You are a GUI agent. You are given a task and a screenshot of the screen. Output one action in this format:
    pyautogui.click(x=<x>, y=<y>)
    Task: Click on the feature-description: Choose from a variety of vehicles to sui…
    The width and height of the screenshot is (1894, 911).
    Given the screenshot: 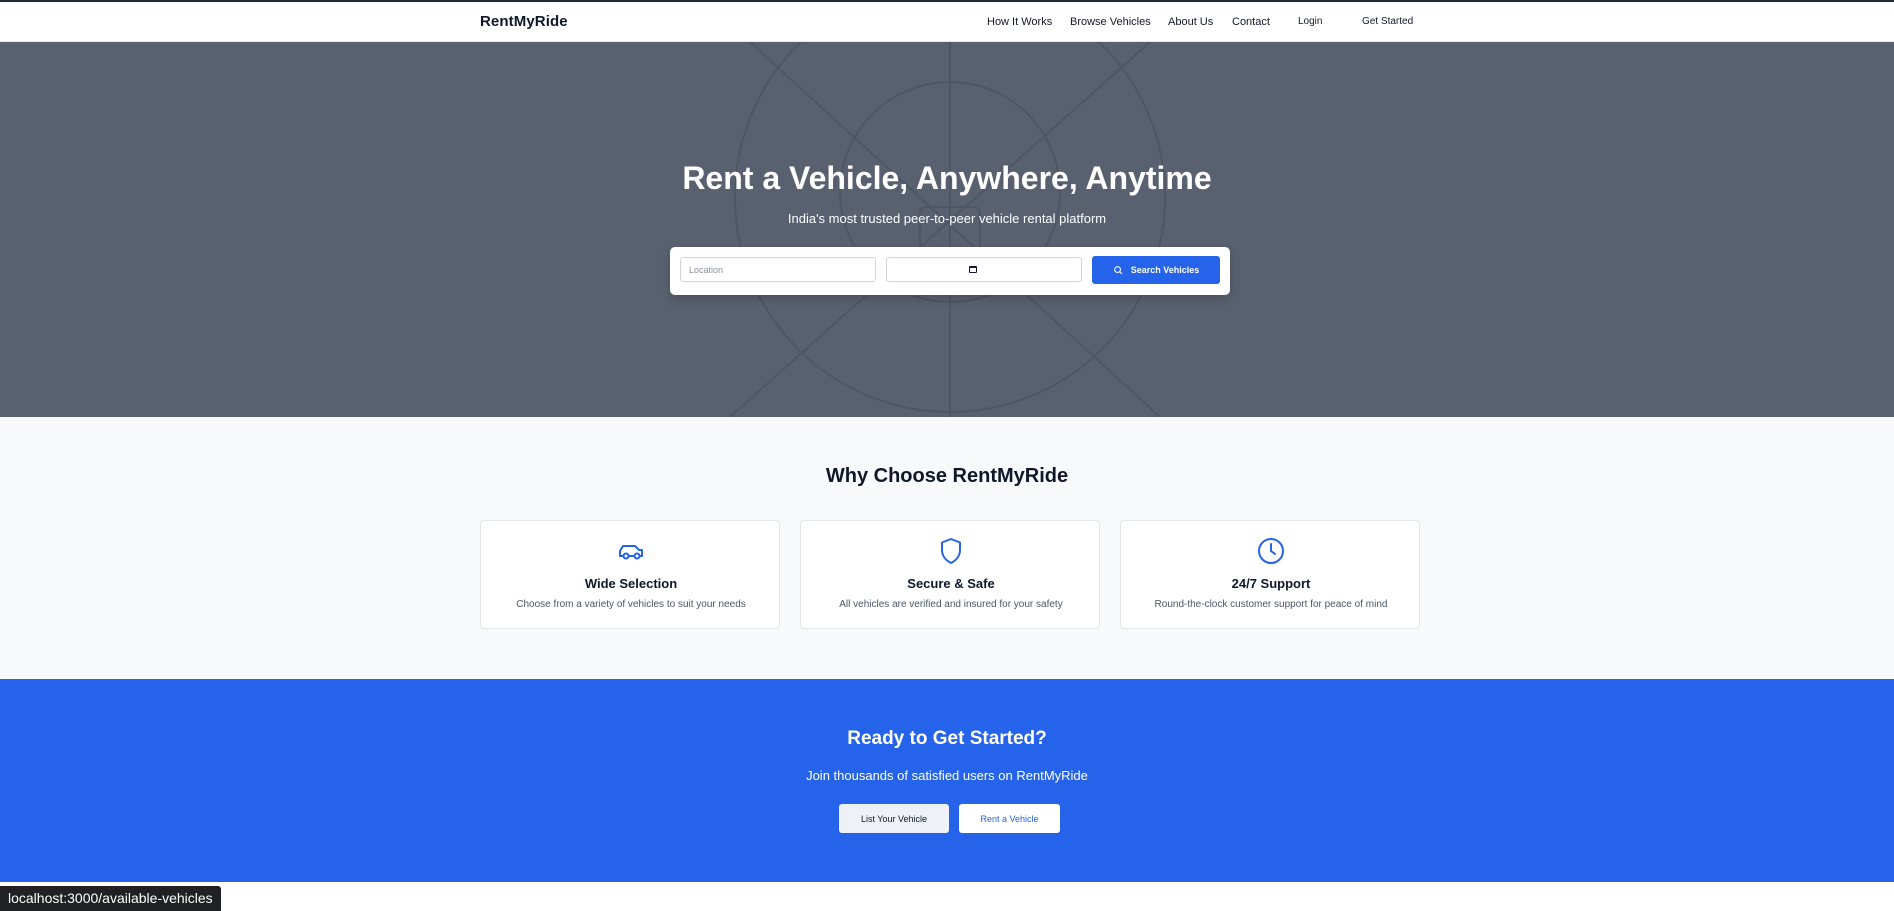 What is the action you would take?
    pyautogui.click(x=631, y=604)
    